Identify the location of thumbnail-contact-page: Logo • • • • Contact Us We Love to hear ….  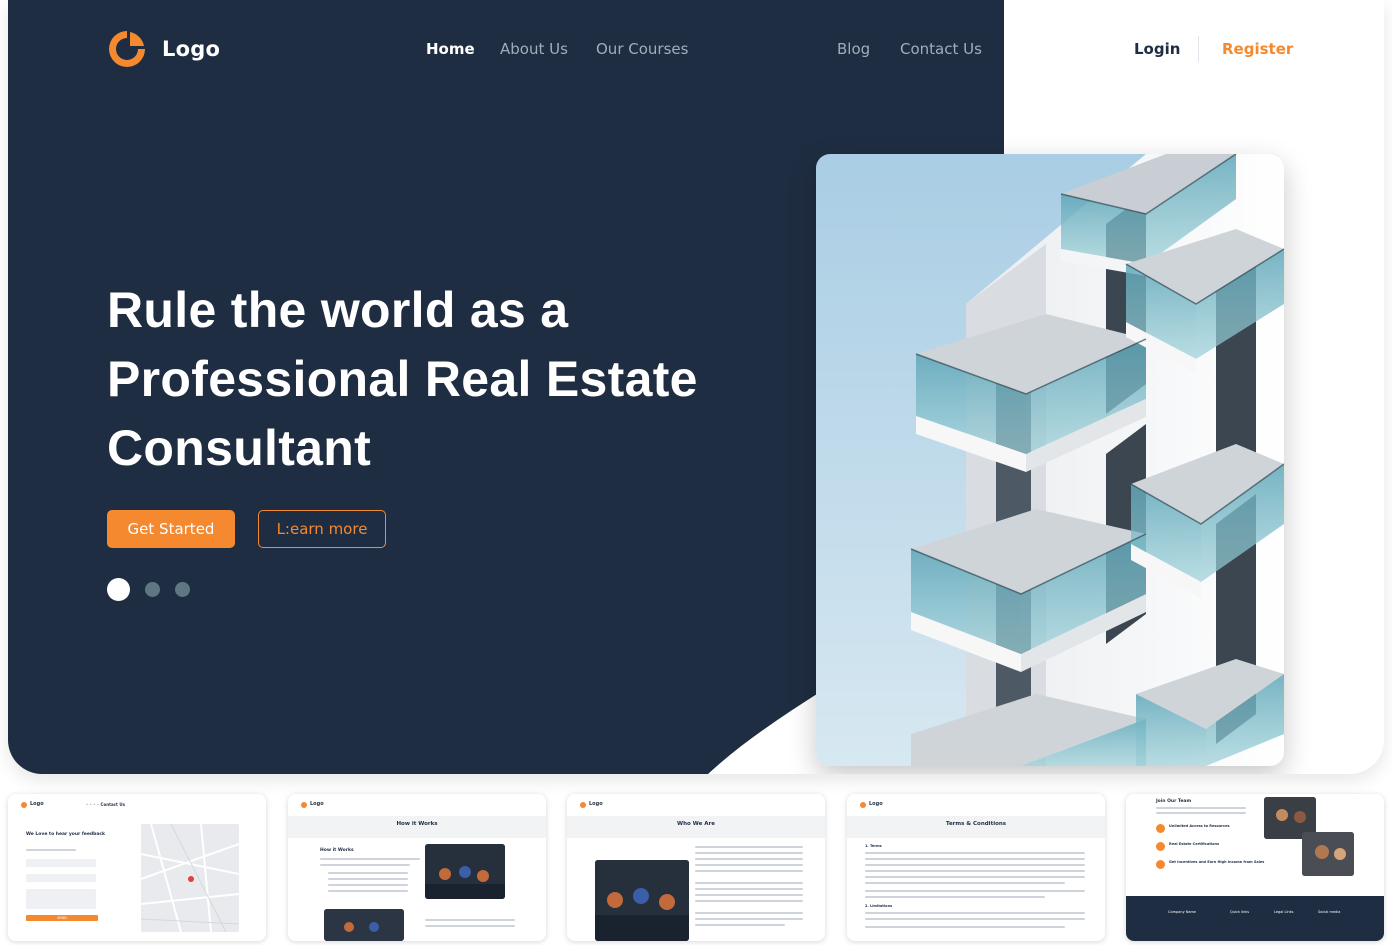
(137, 867).